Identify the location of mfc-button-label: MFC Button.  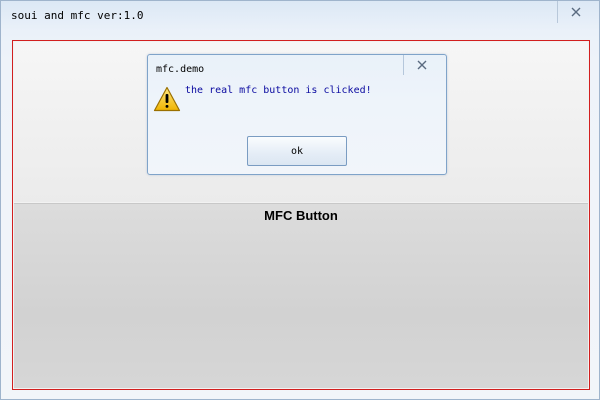
(301, 215).